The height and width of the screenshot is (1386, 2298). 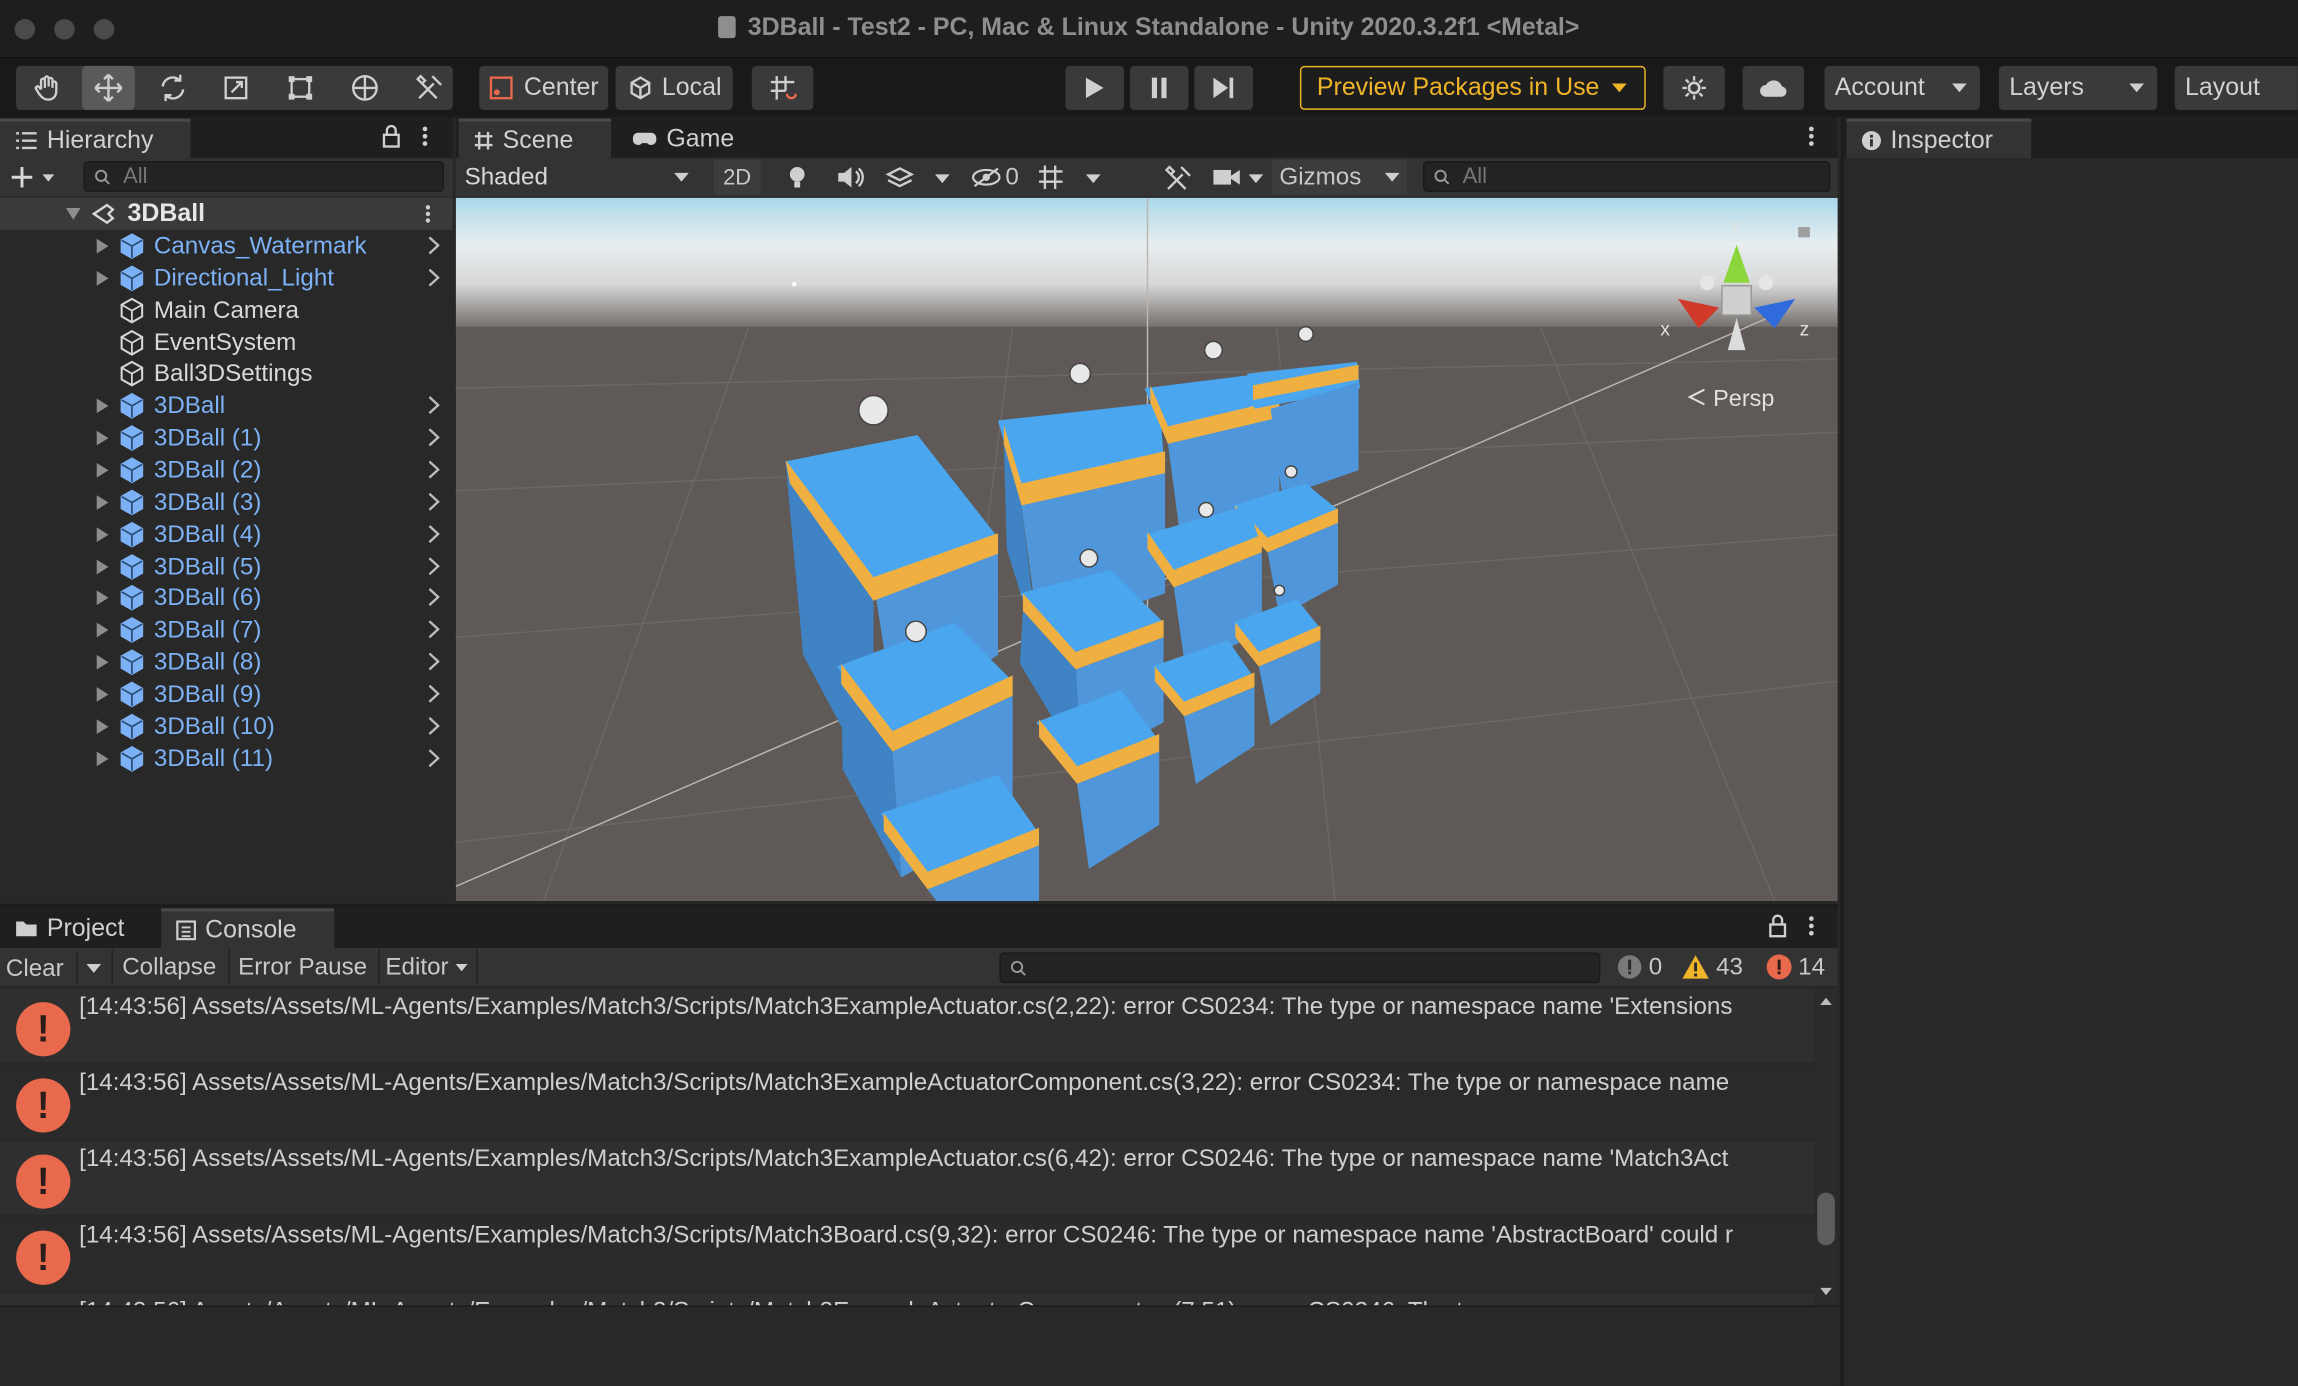 What do you see at coordinates (225, 598) in the screenshot?
I see `hierarchy-item: 3DBall (6)` at bounding box center [225, 598].